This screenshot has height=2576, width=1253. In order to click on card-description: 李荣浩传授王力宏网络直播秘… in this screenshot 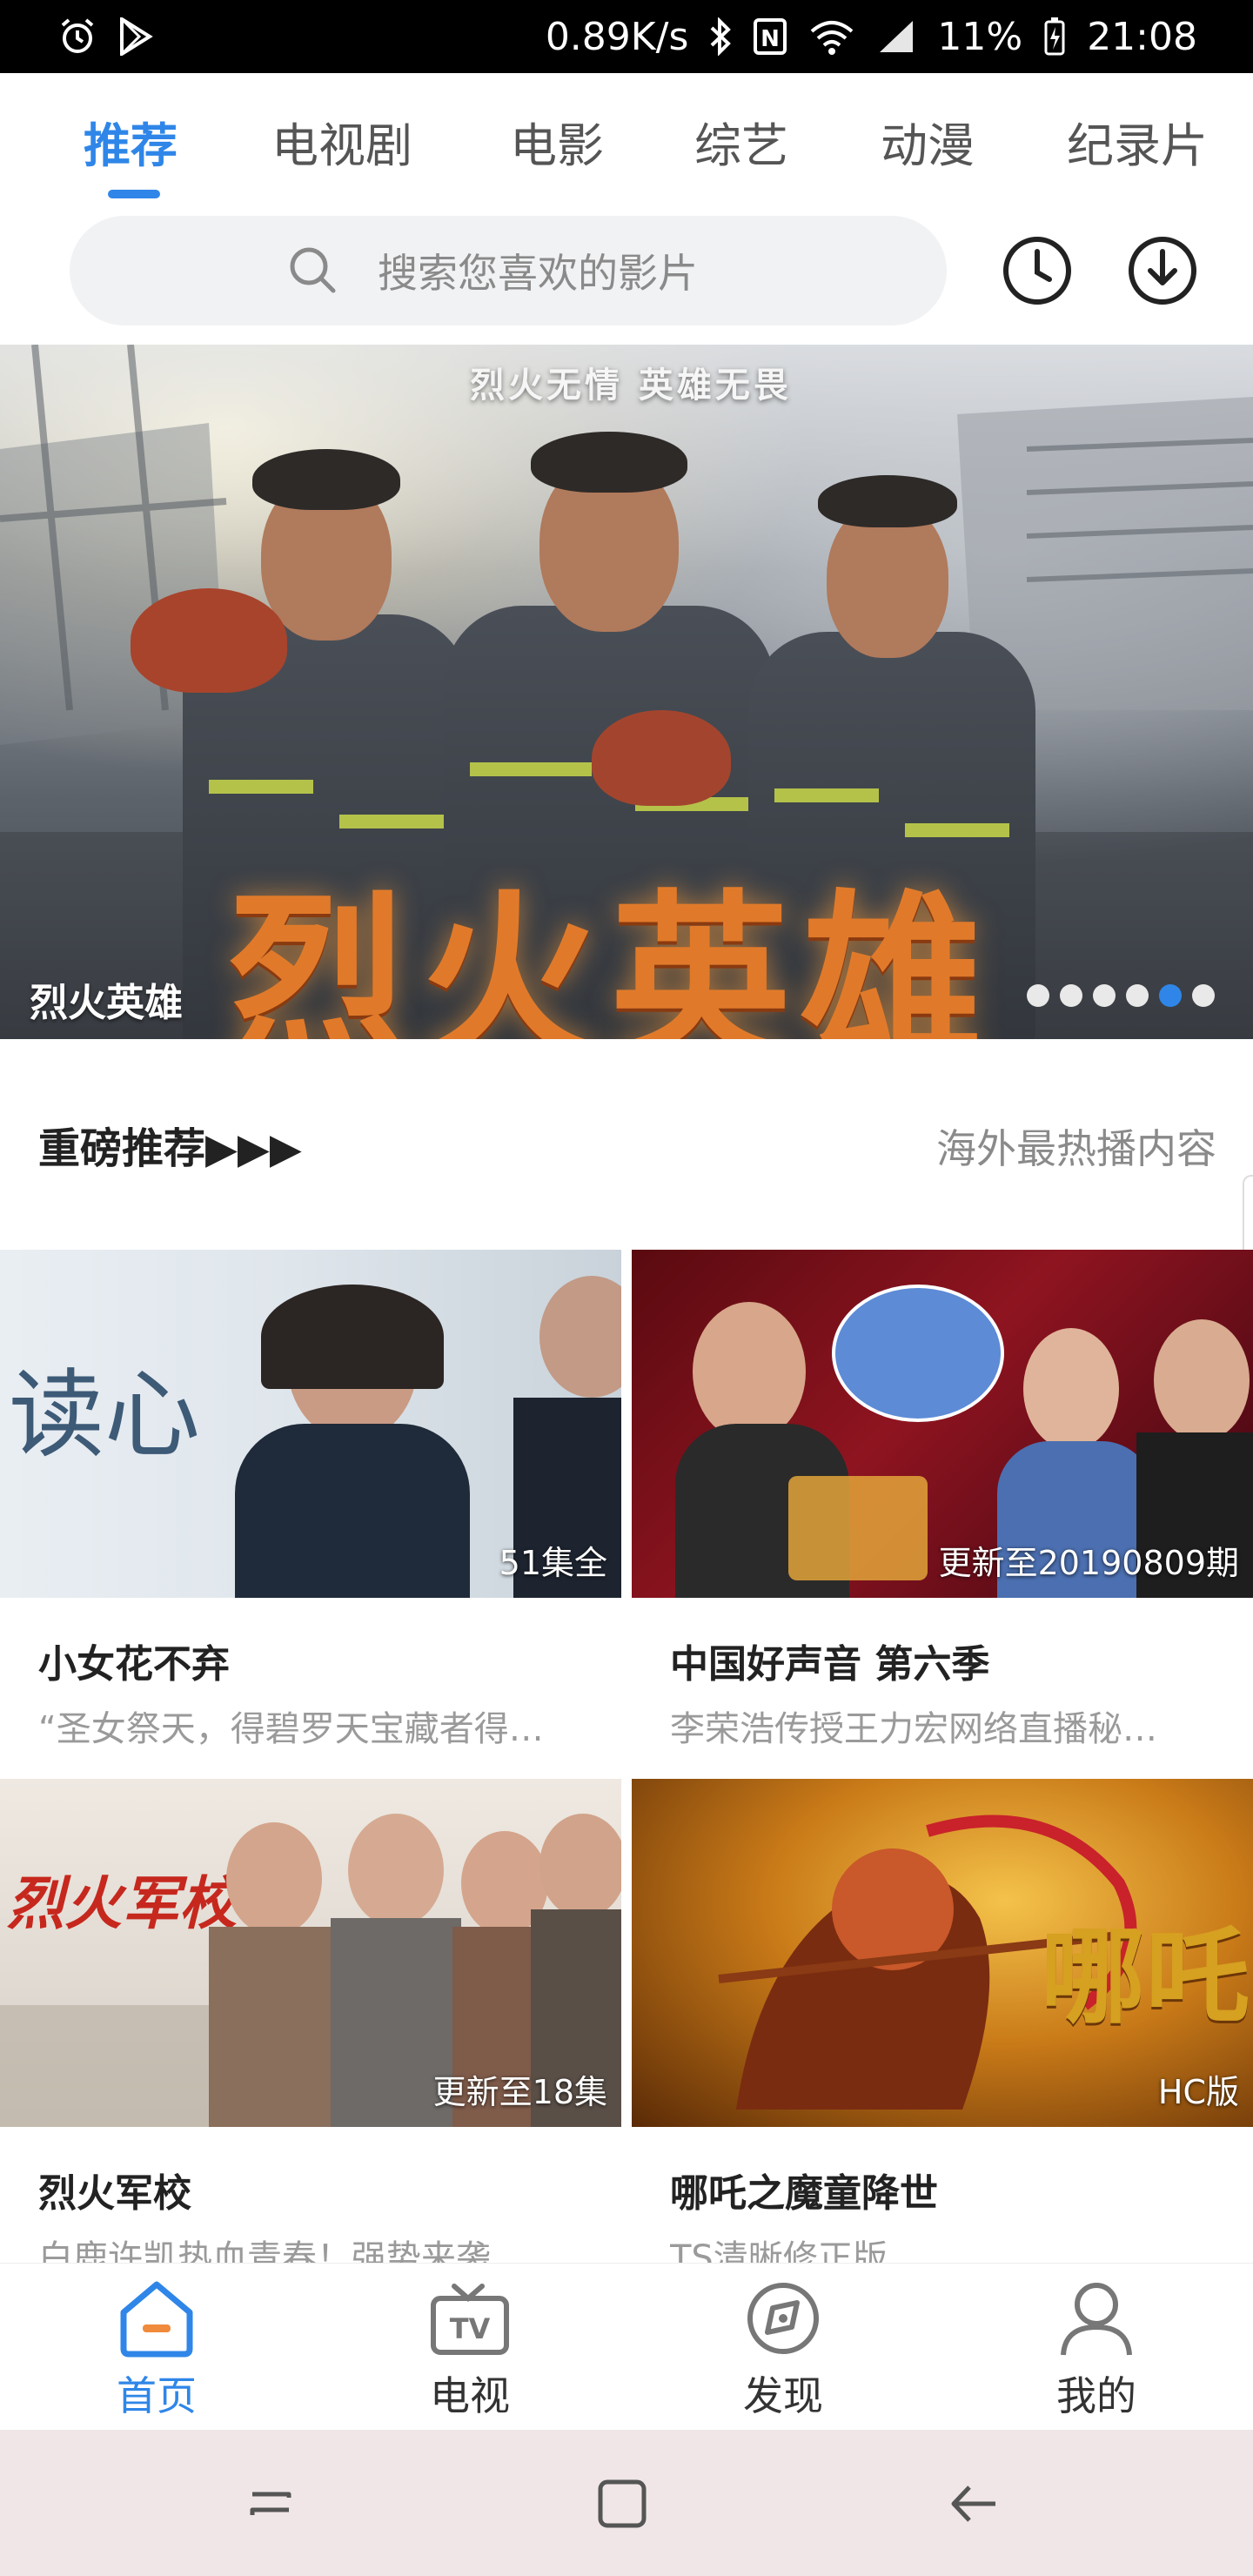, I will do `click(913, 1729)`.